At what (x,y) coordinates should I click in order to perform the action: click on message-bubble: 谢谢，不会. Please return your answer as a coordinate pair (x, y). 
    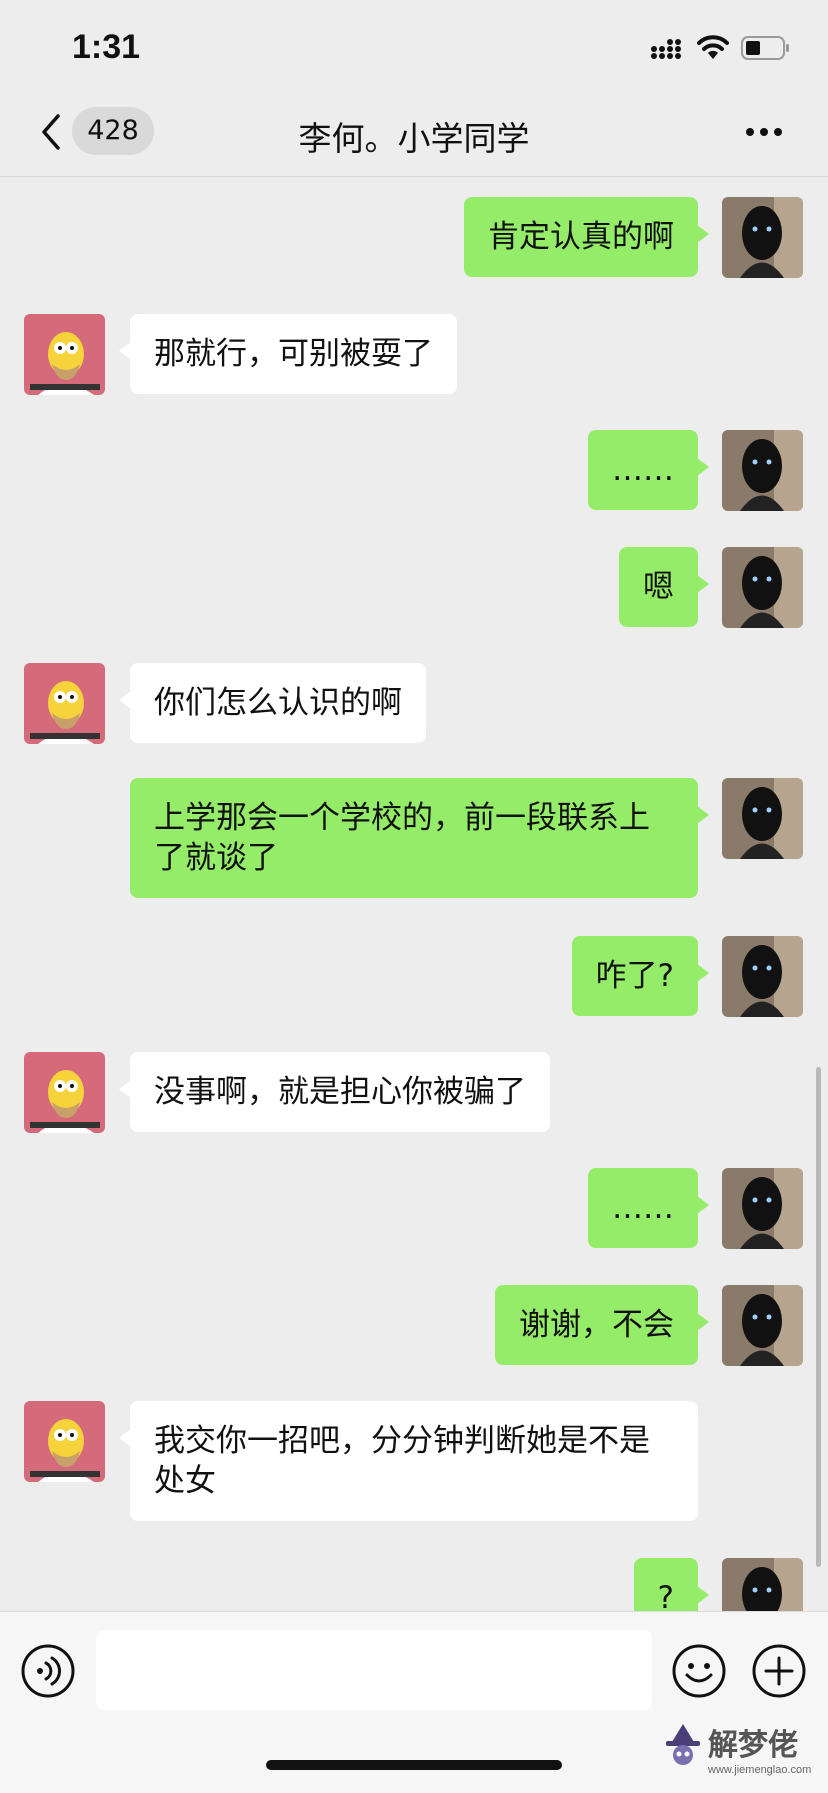
    Looking at the image, I should click on (602, 1325).